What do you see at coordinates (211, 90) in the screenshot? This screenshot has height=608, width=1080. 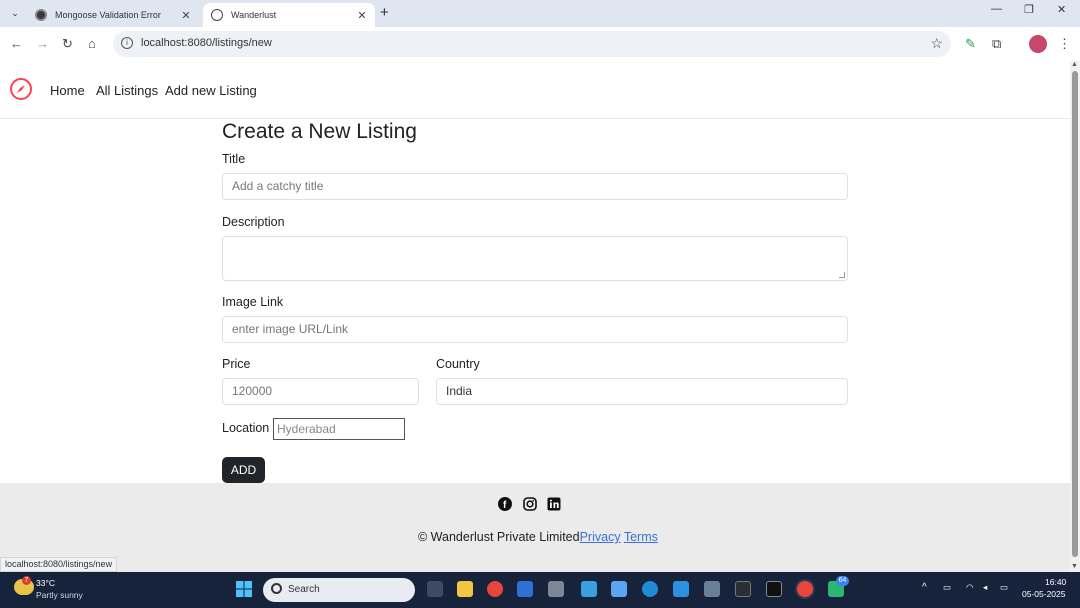 I see `nav-add-new-listing-link: Add new Listing` at bounding box center [211, 90].